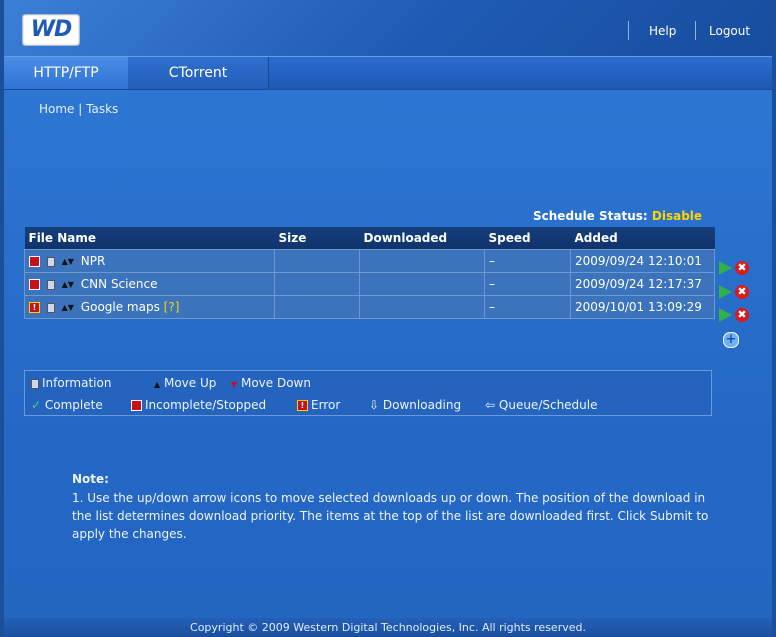 This screenshot has height=637, width=776. Describe the element at coordinates (677, 216) in the screenshot. I see `schedule-status-value: Disable` at that location.